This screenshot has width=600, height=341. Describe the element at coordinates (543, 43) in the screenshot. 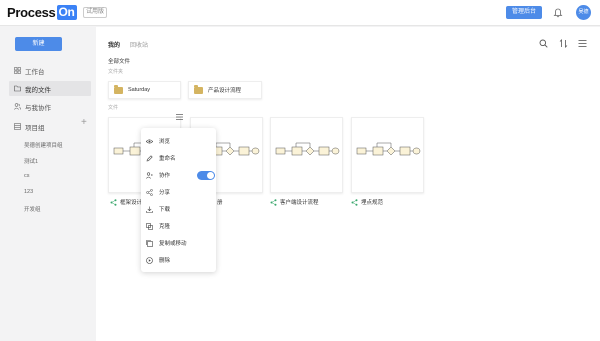

I see `search-icon` at that location.